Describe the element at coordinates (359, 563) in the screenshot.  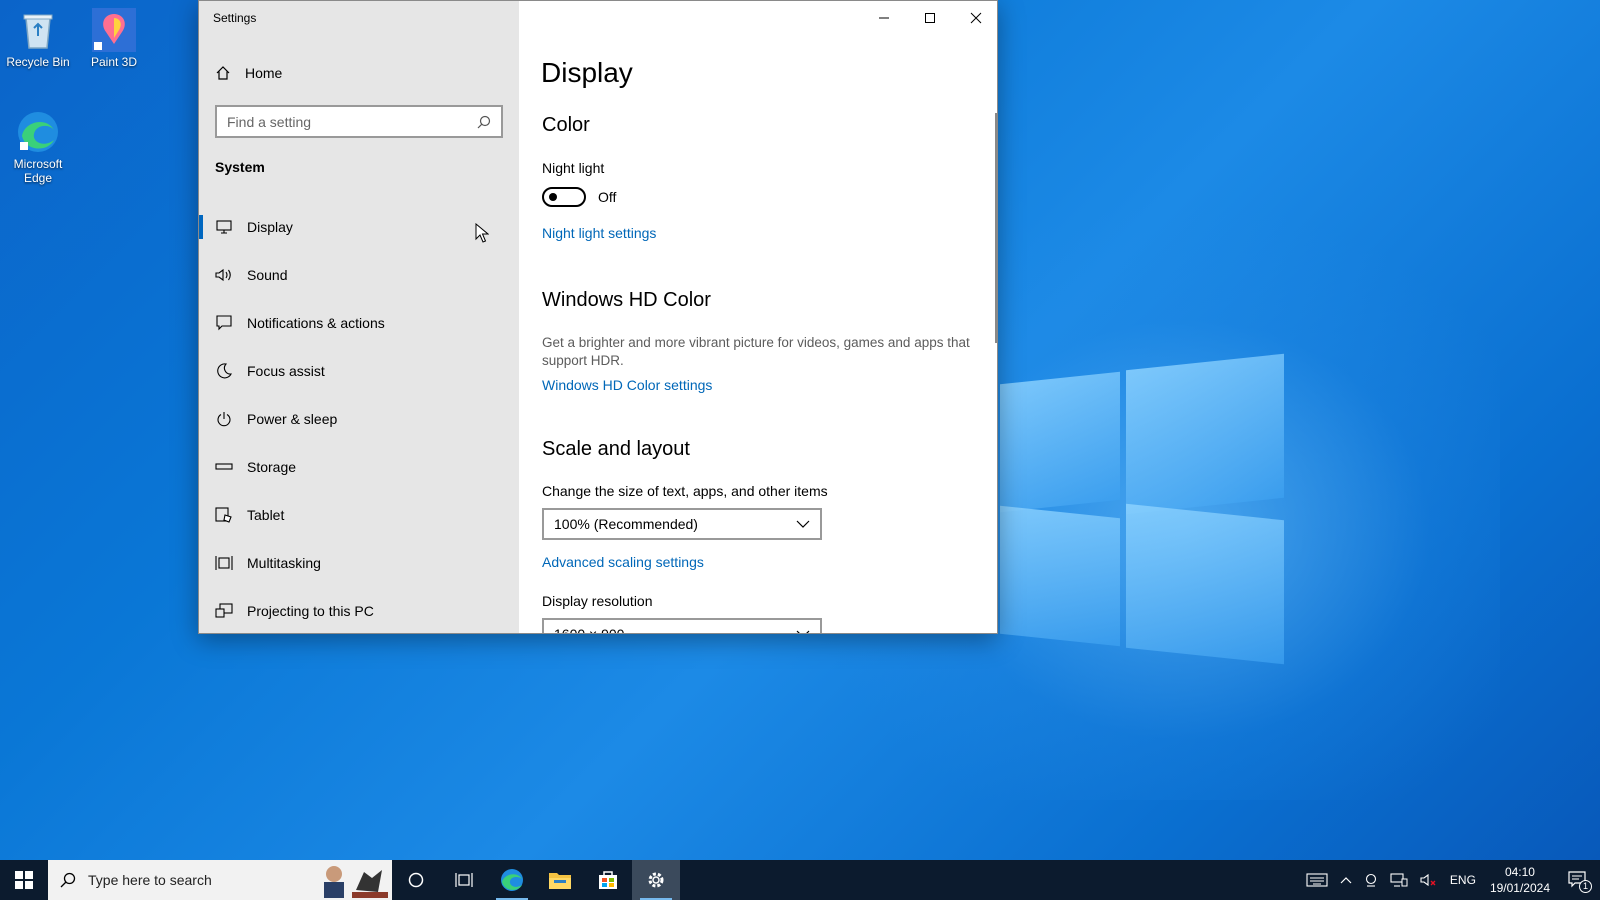
I see `sidebar-item-multitasking: Multitasking` at that location.